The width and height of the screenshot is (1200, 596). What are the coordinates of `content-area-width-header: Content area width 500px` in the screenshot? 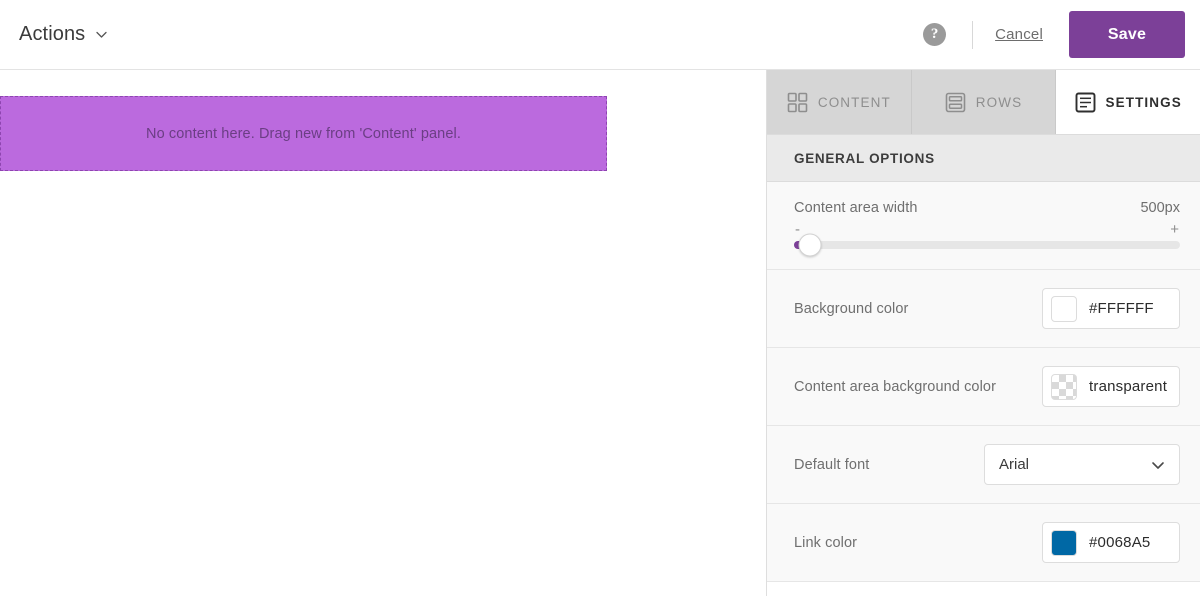 It's located at (987, 208).